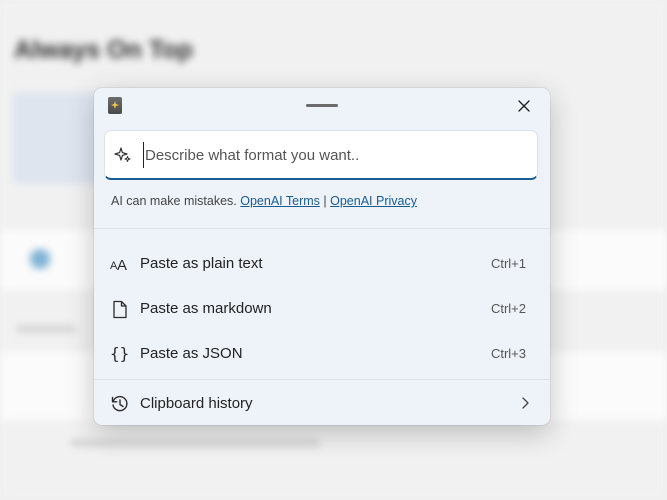 The height and width of the screenshot is (500, 667). I want to click on history-icon, so click(120, 404).